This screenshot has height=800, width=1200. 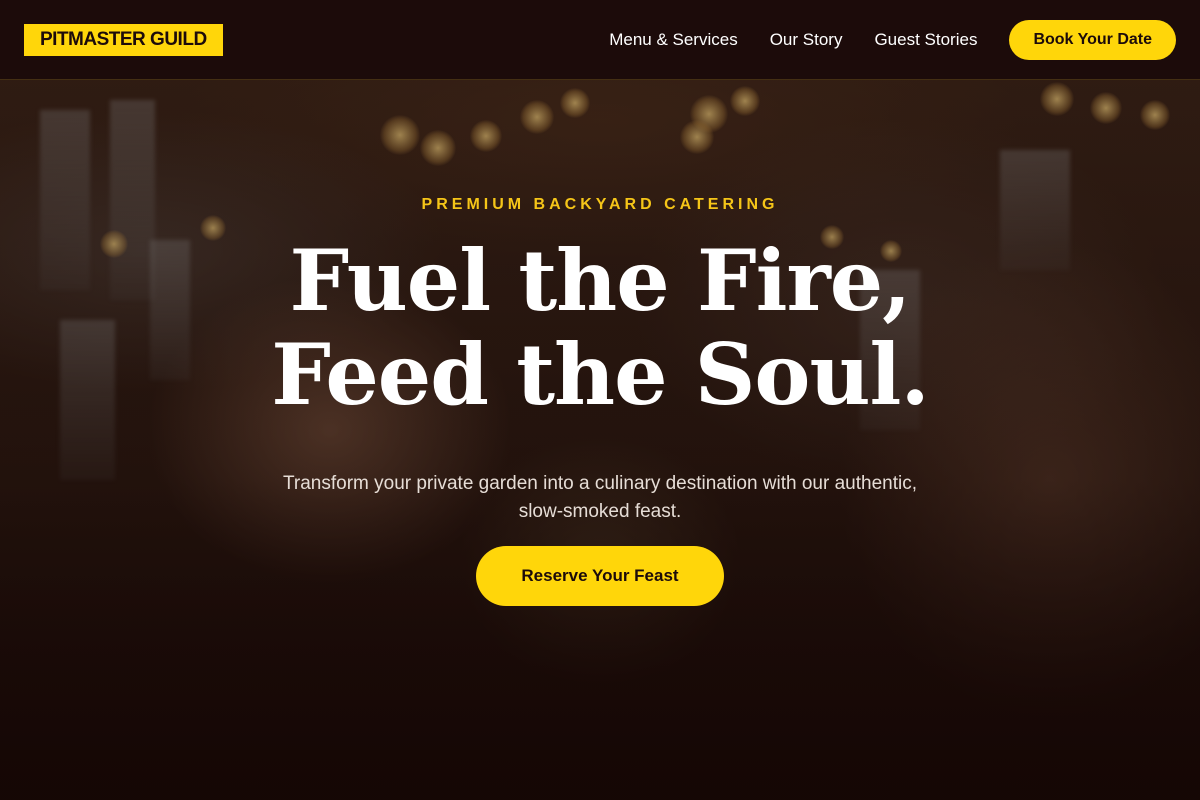 I want to click on hero-headline-line-1: Fuel the Fire,, so click(x=600, y=280).